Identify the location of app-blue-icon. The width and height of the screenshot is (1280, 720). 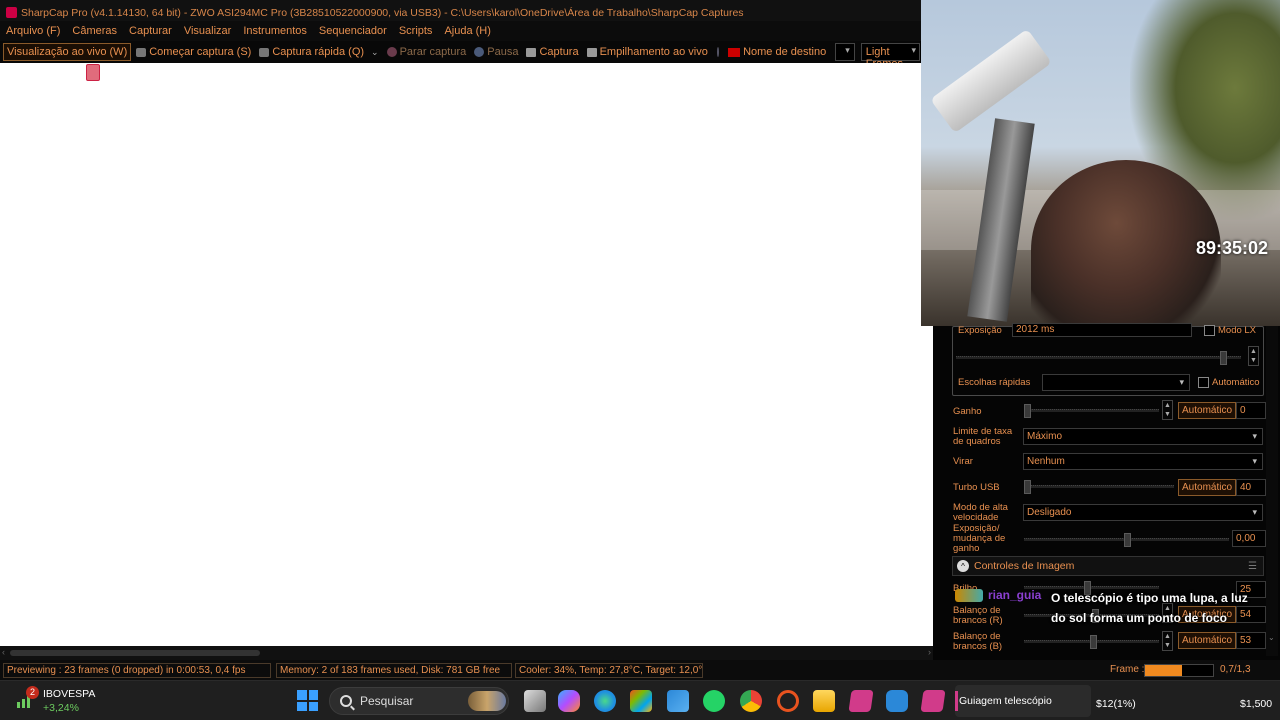
(897, 701).